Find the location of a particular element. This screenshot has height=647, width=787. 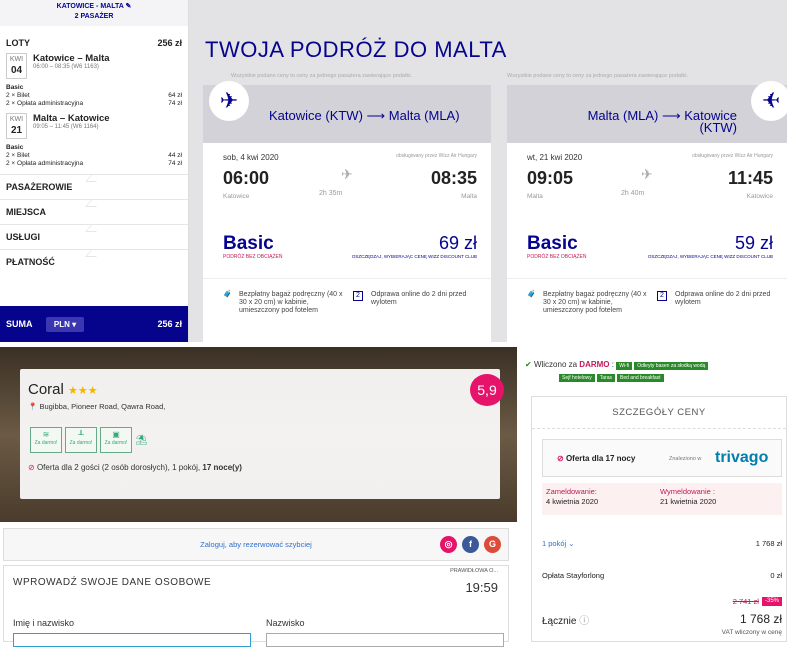

trivago-logo: trivago is located at coordinates (742, 457).